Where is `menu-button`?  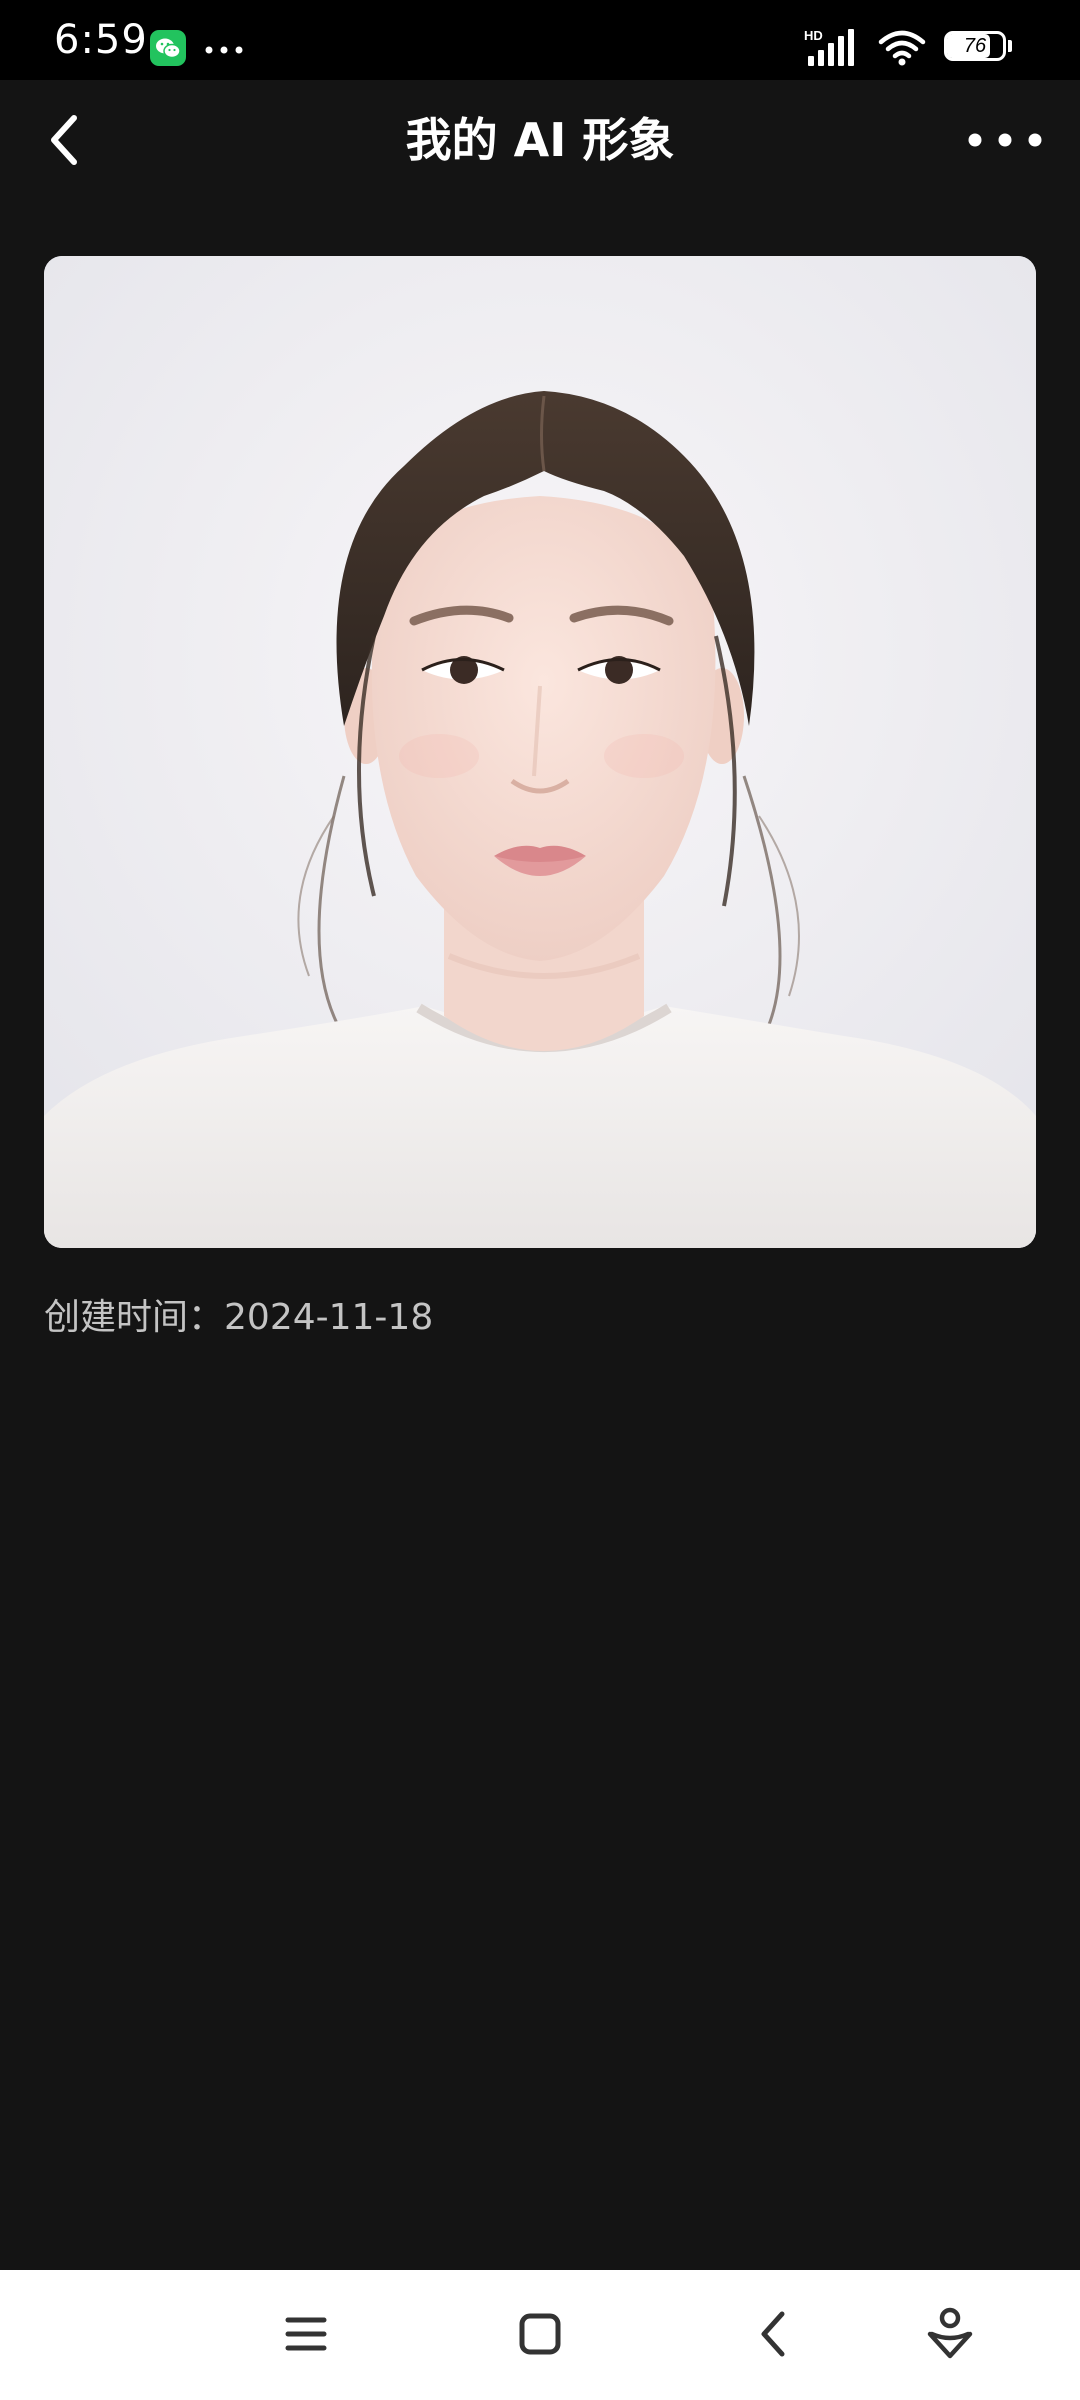 menu-button is located at coordinates (306, 2334).